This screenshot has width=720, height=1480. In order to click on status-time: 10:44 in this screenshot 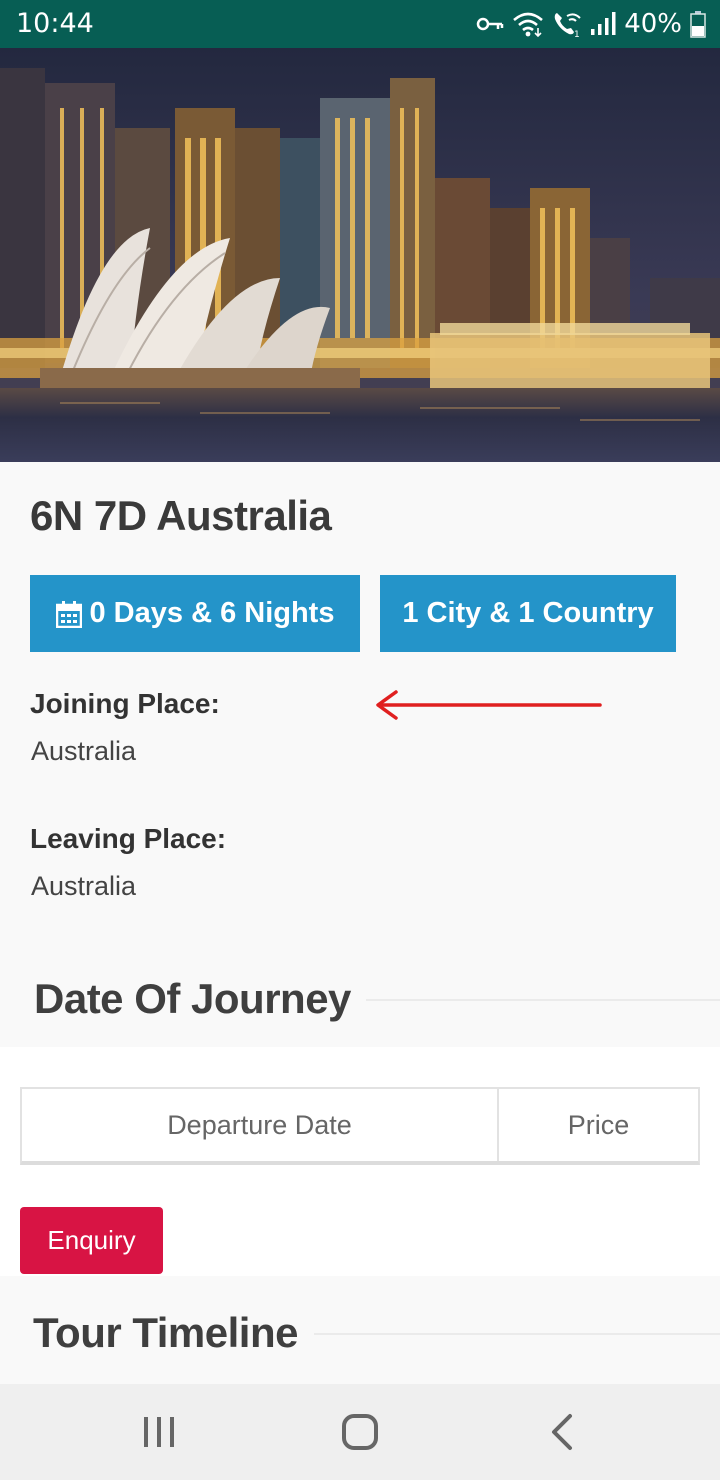, I will do `click(55, 23)`.